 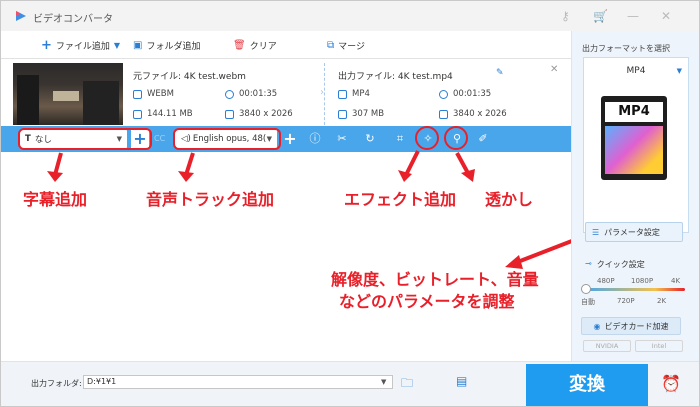 What do you see at coordinates (160, 138) in the screenshot?
I see `cc-icon: CC` at bounding box center [160, 138].